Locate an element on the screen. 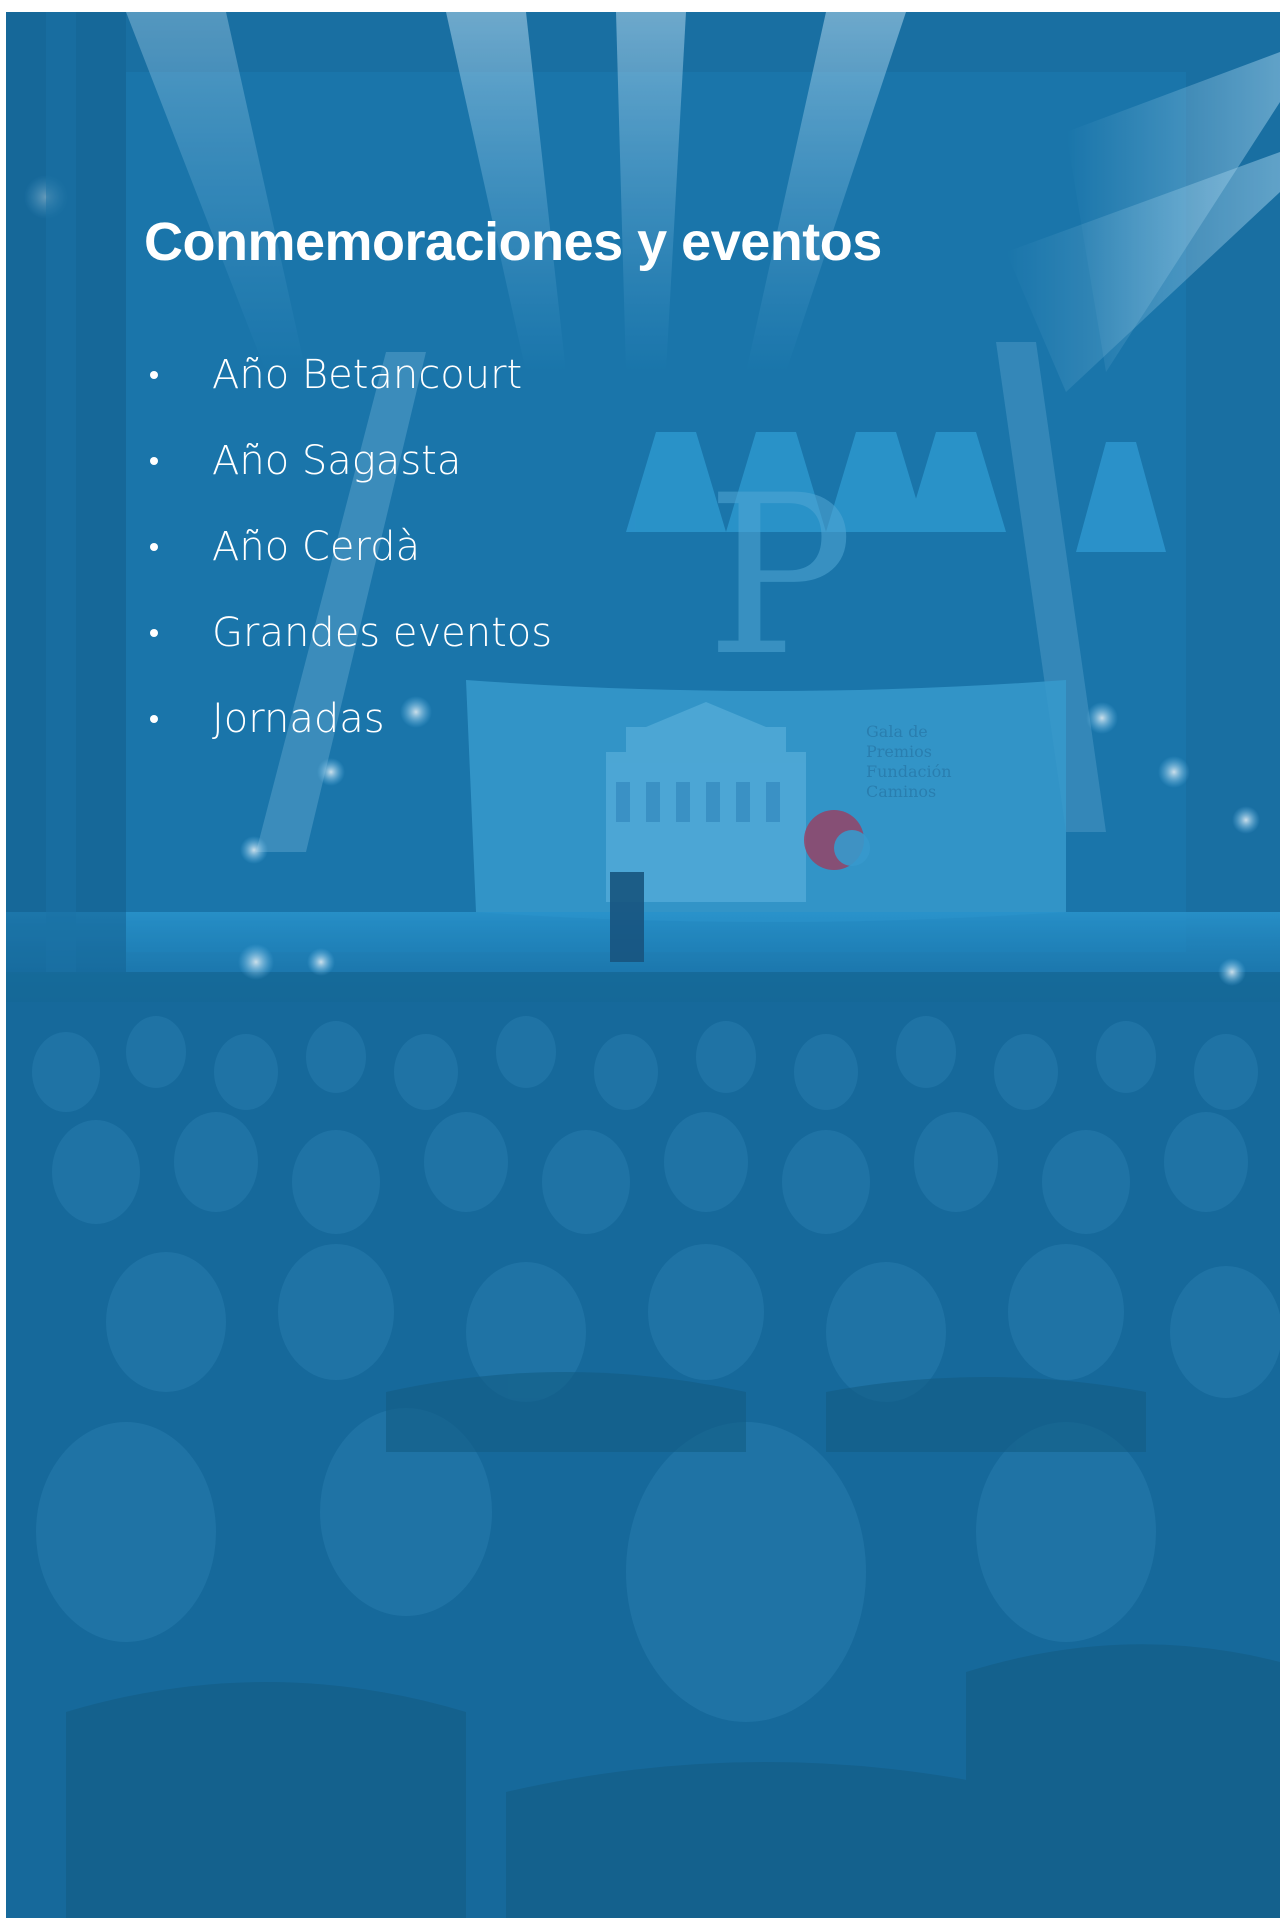 This screenshot has width=1282, height=1918. menu-item-grandes-eventos: Grandes eventos is located at coordinates (594, 633).